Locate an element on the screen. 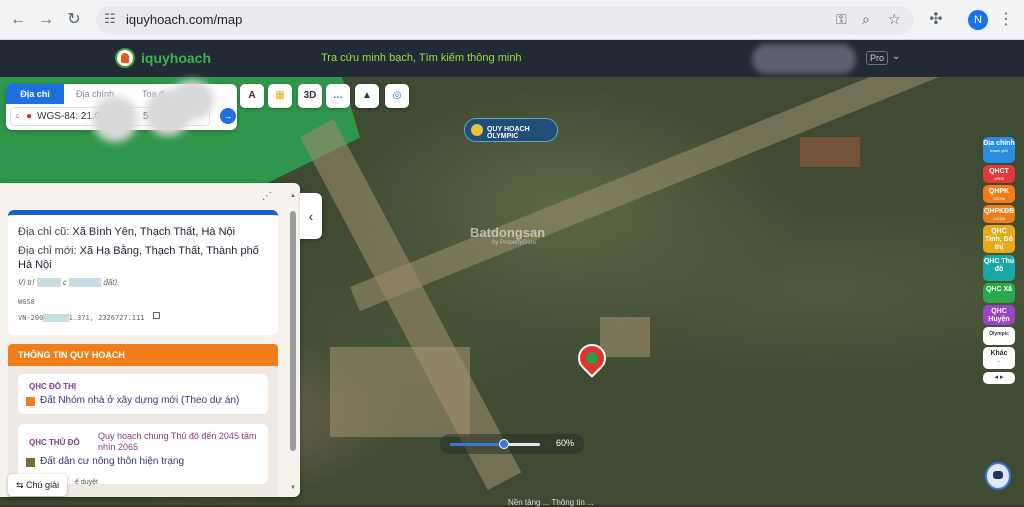  layer-qhct: QHCT 1/500 is located at coordinates (999, 174).